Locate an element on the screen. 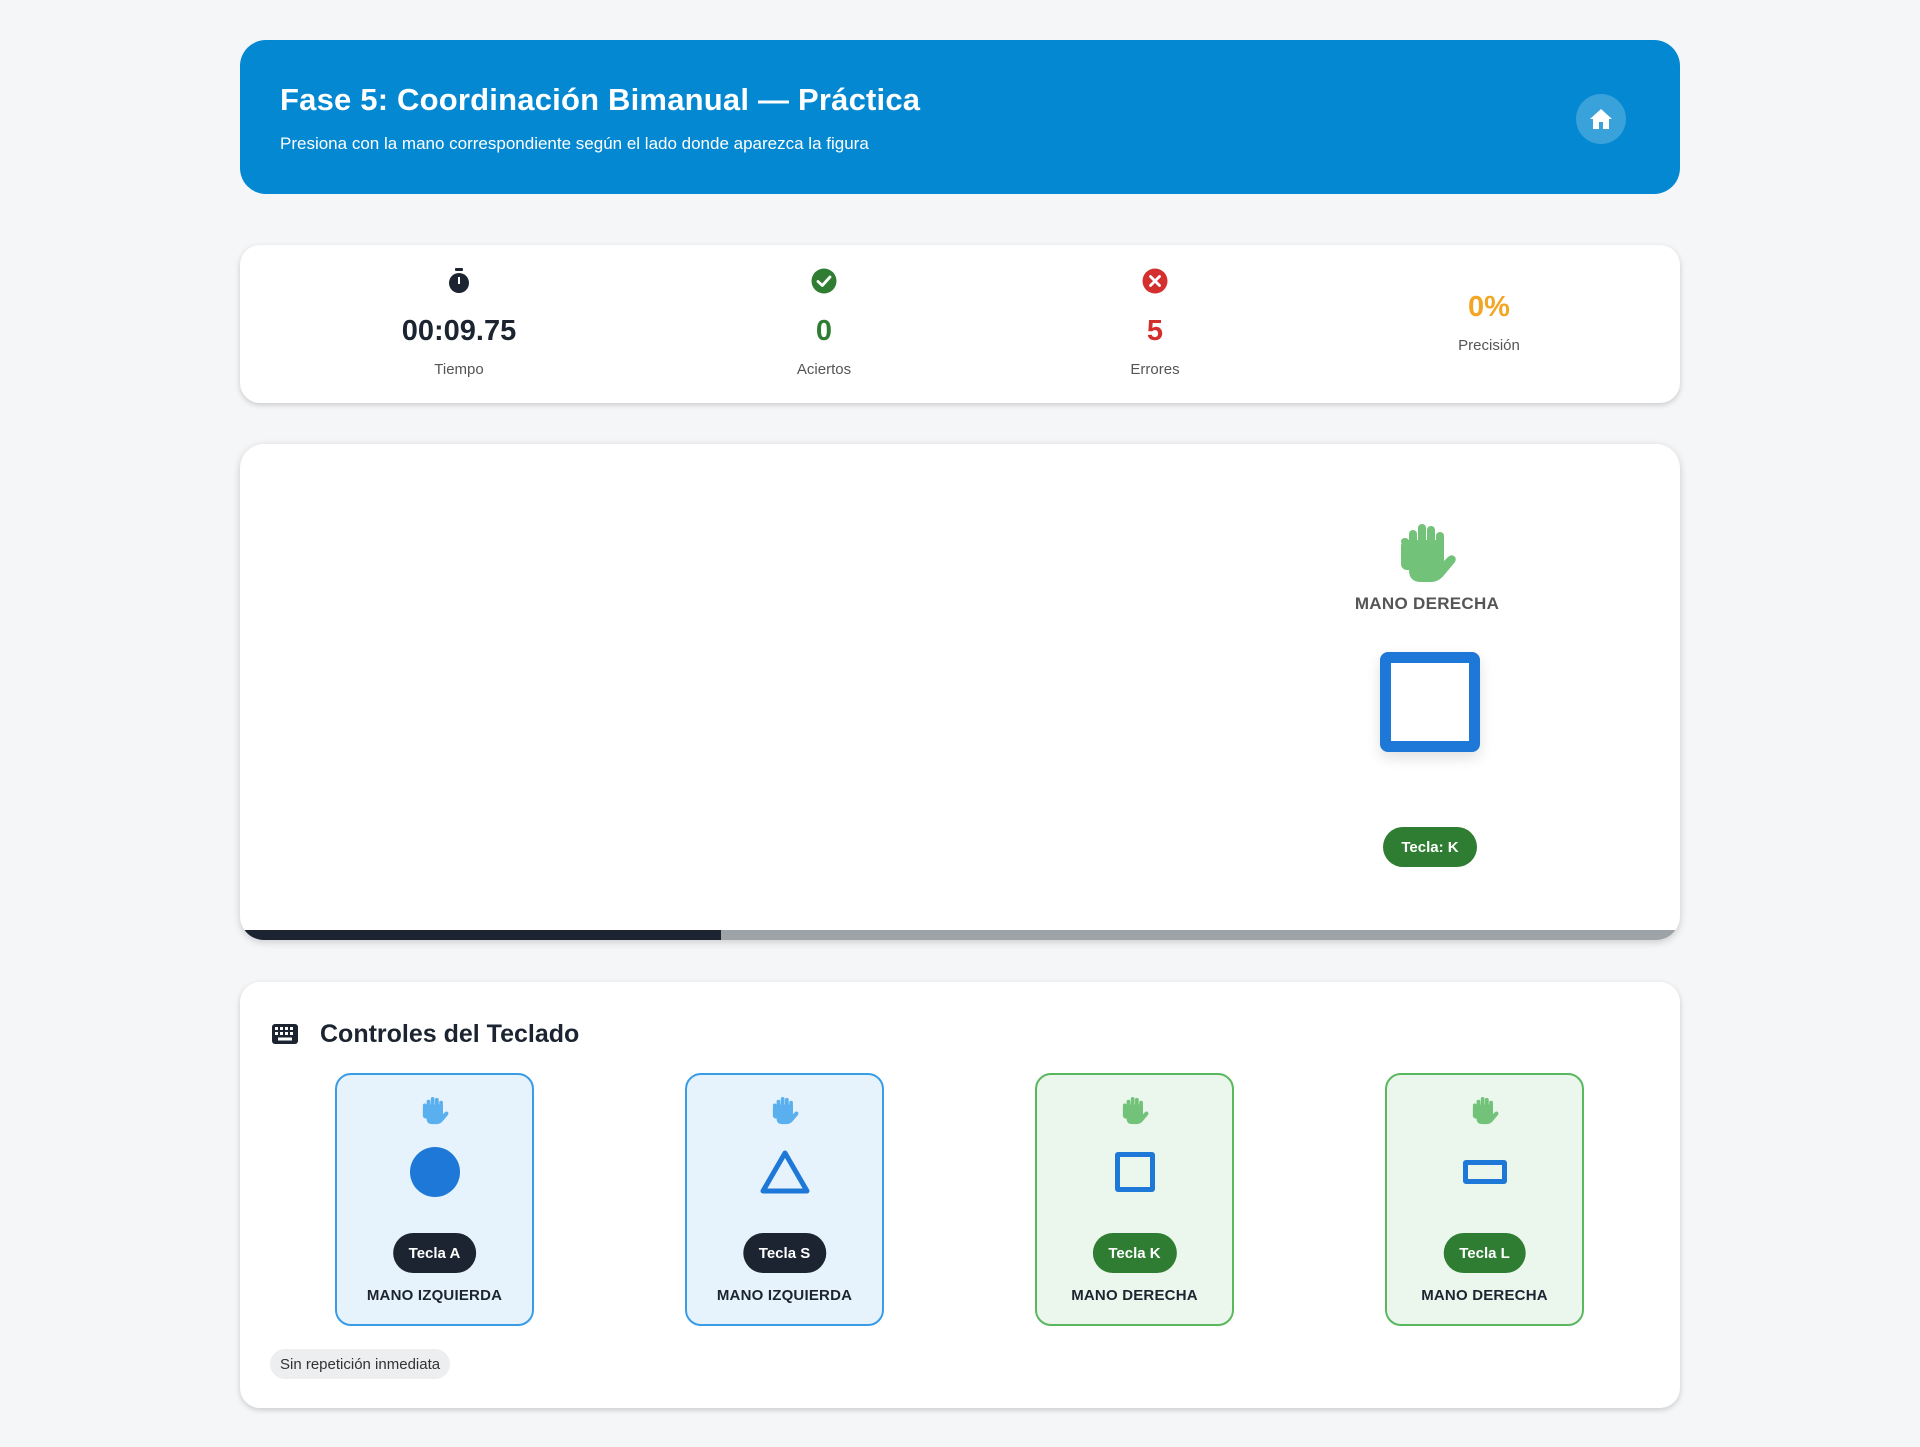  x-circle-icon is located at coordinates (1155, 281).